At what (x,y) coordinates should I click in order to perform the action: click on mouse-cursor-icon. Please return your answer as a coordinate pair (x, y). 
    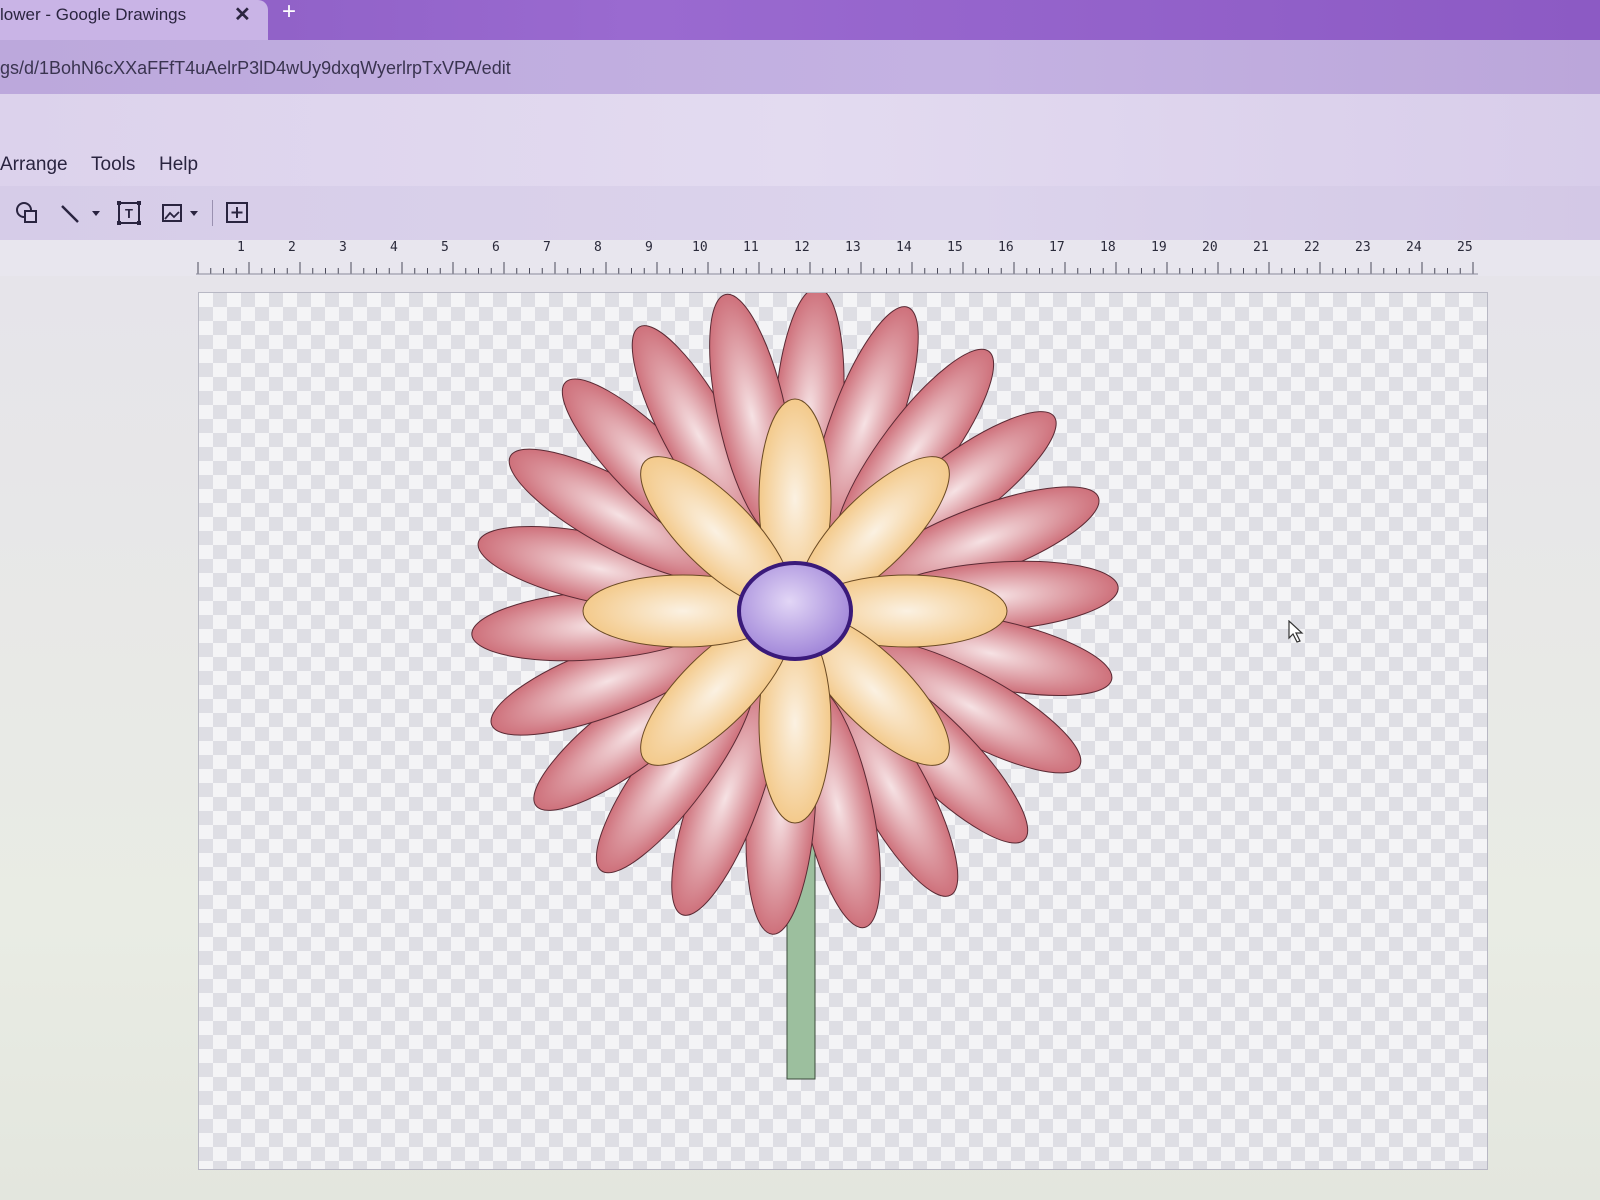
    Looking at the image, I should click on (1296, 631).